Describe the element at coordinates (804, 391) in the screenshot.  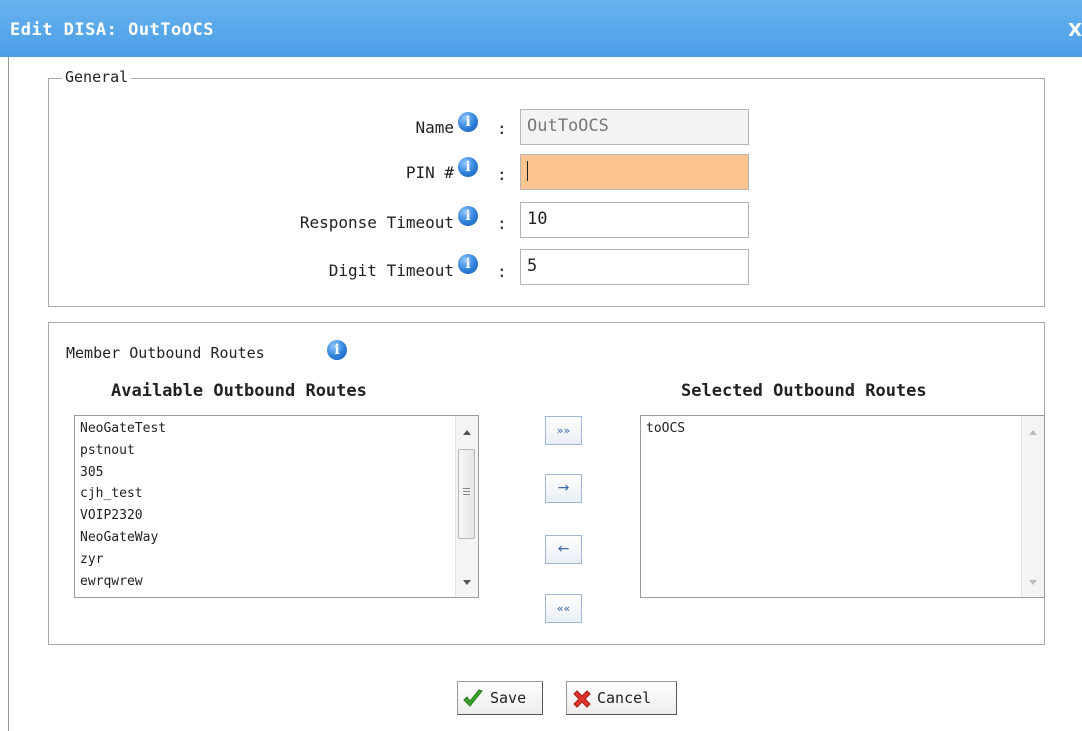
I see `selected-routes-title: Selected Outbound Routes` at that location.